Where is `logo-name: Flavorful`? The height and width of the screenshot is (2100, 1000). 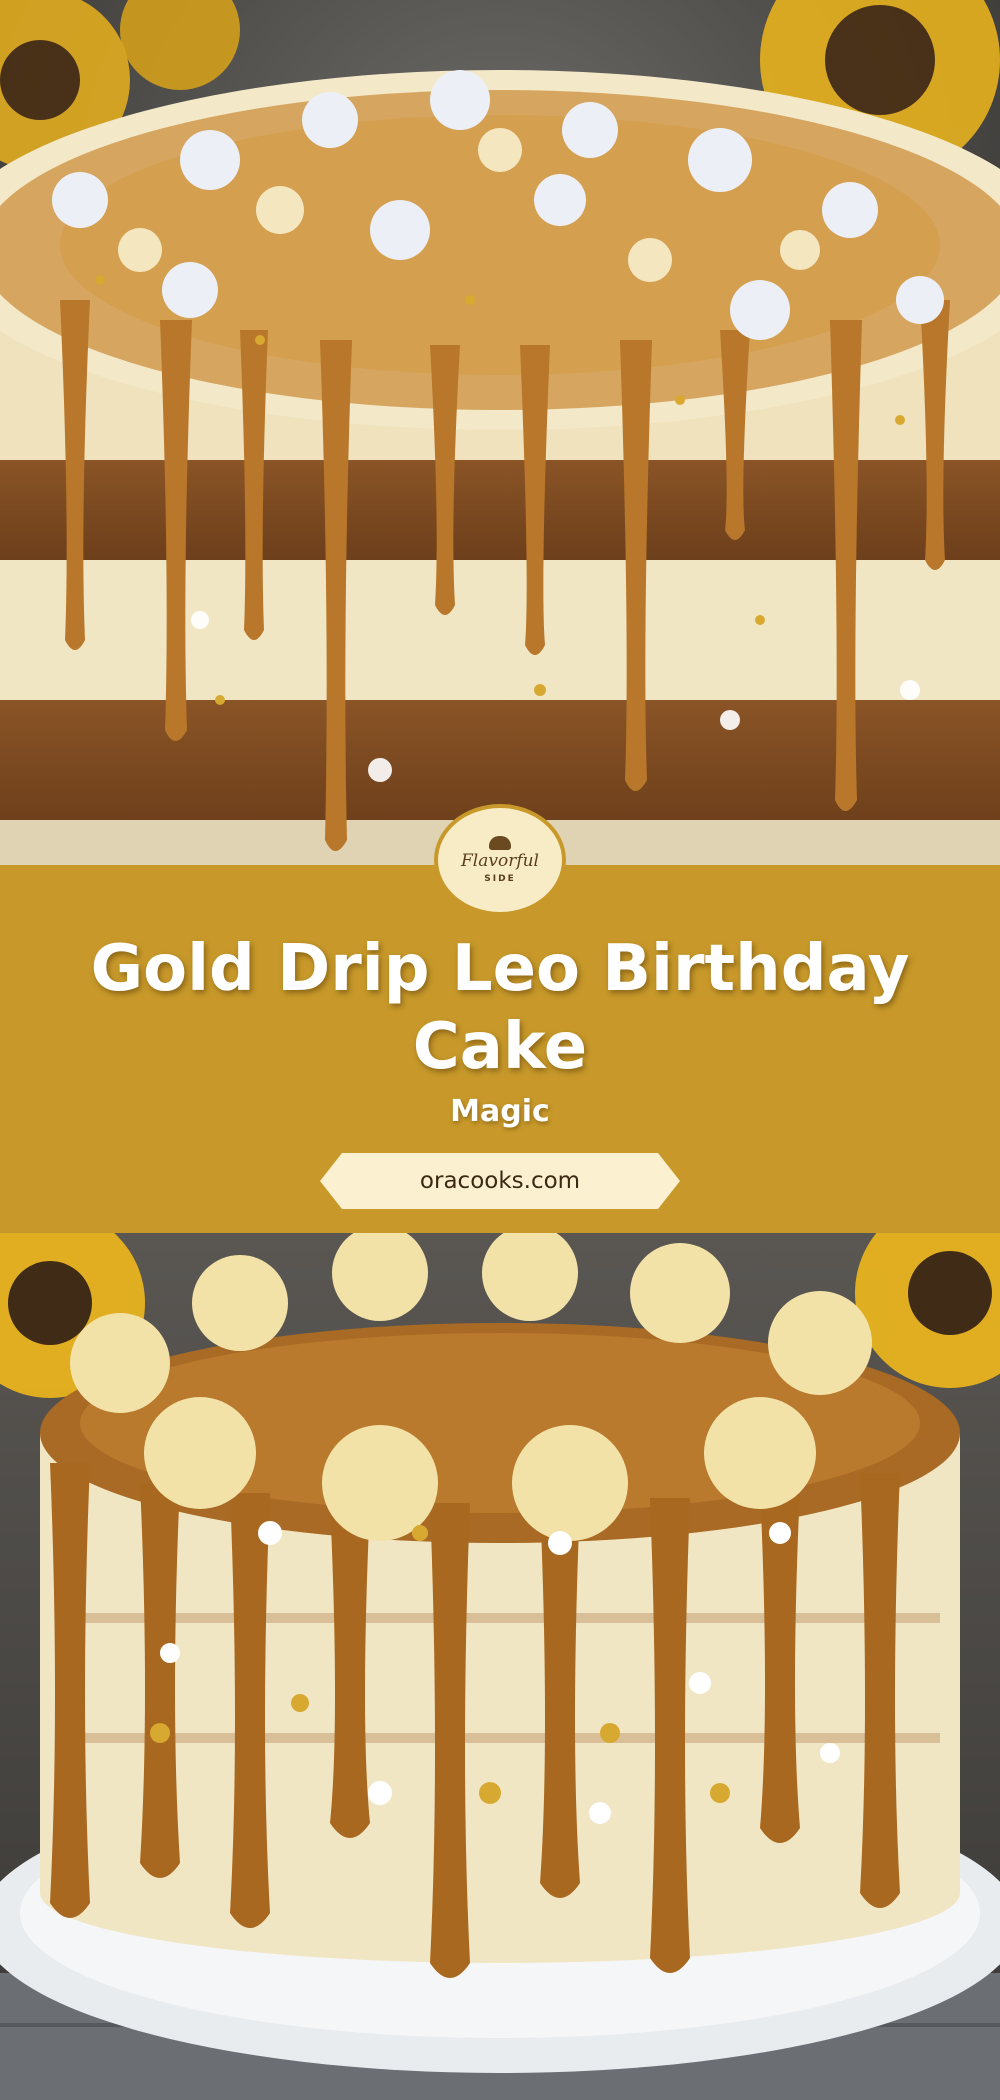
logo-name: Flavorful is located at coordinates (499, 861).